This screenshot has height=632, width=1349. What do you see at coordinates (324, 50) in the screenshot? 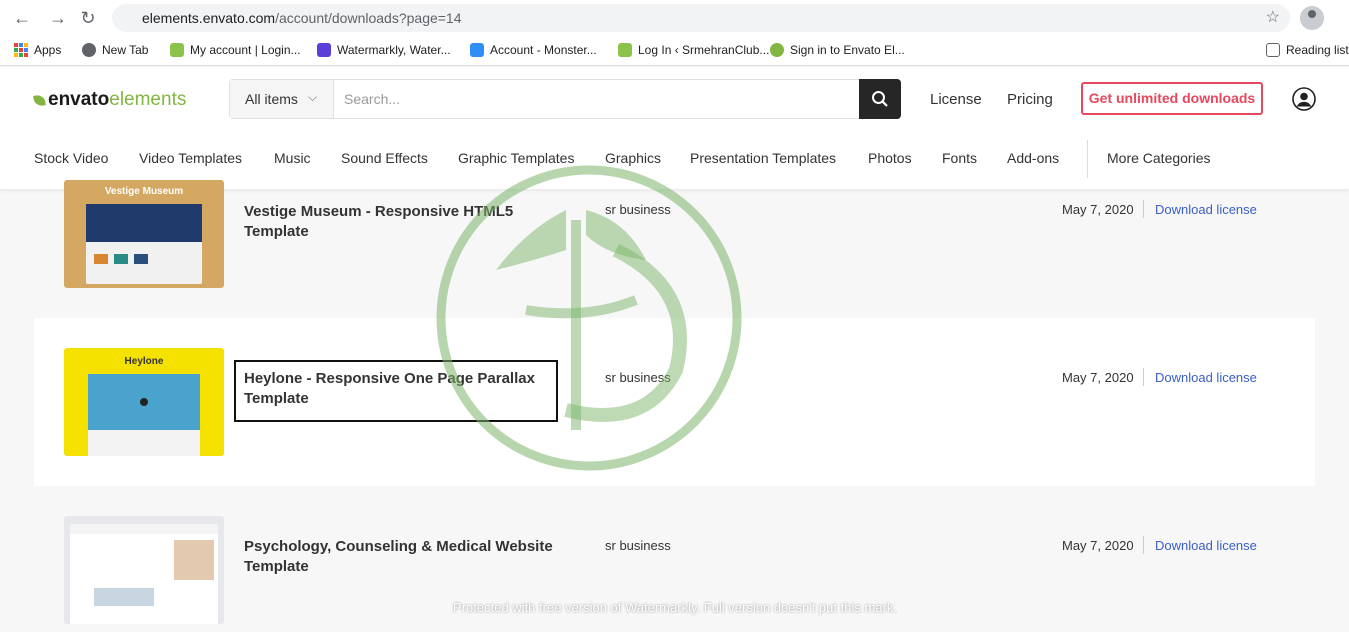
I see `shield-icon` at bounding box center [324, 50].